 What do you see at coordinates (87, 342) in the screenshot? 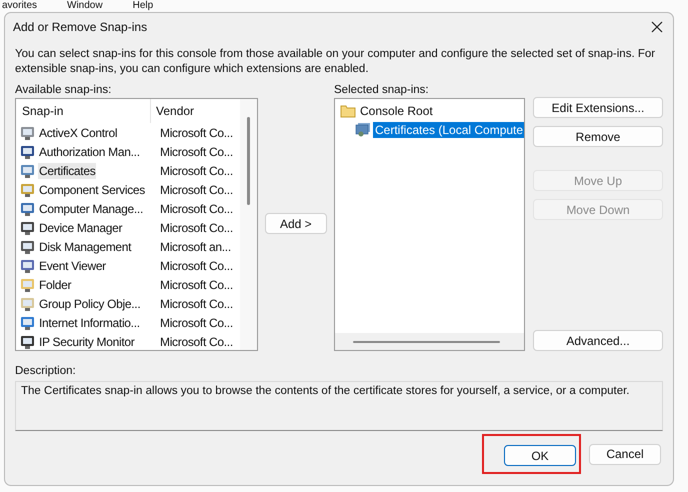
I see `snap-in-name: IP Security Monitor` at bounding box center [87, 342].